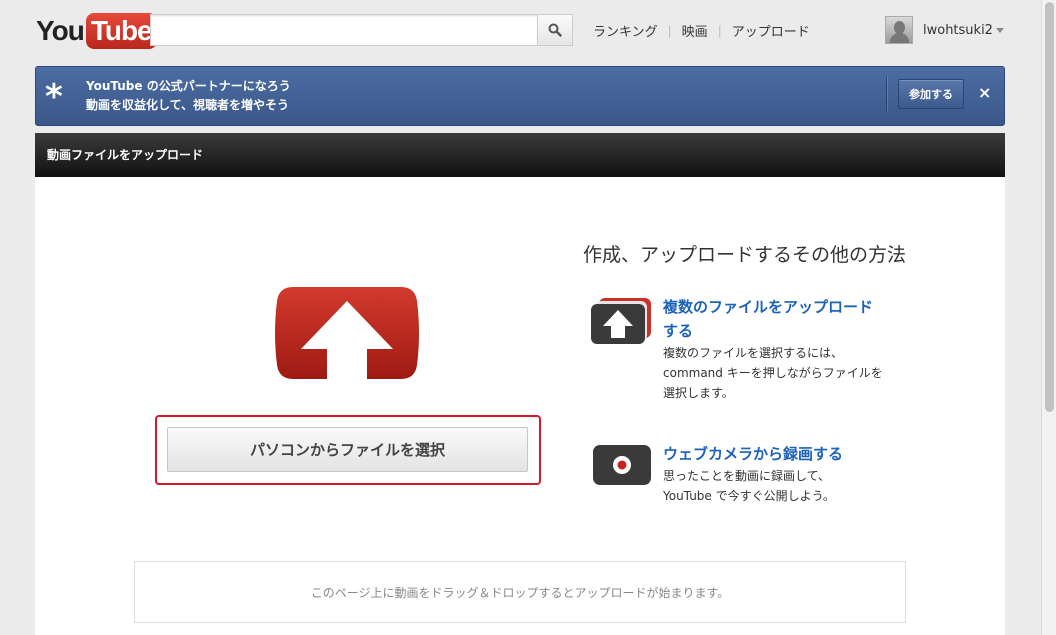 The image size is (1056, 635). I want to click on banner-line-2: 動画を収益化して、視聴者を増やそう, so click(188, 105).